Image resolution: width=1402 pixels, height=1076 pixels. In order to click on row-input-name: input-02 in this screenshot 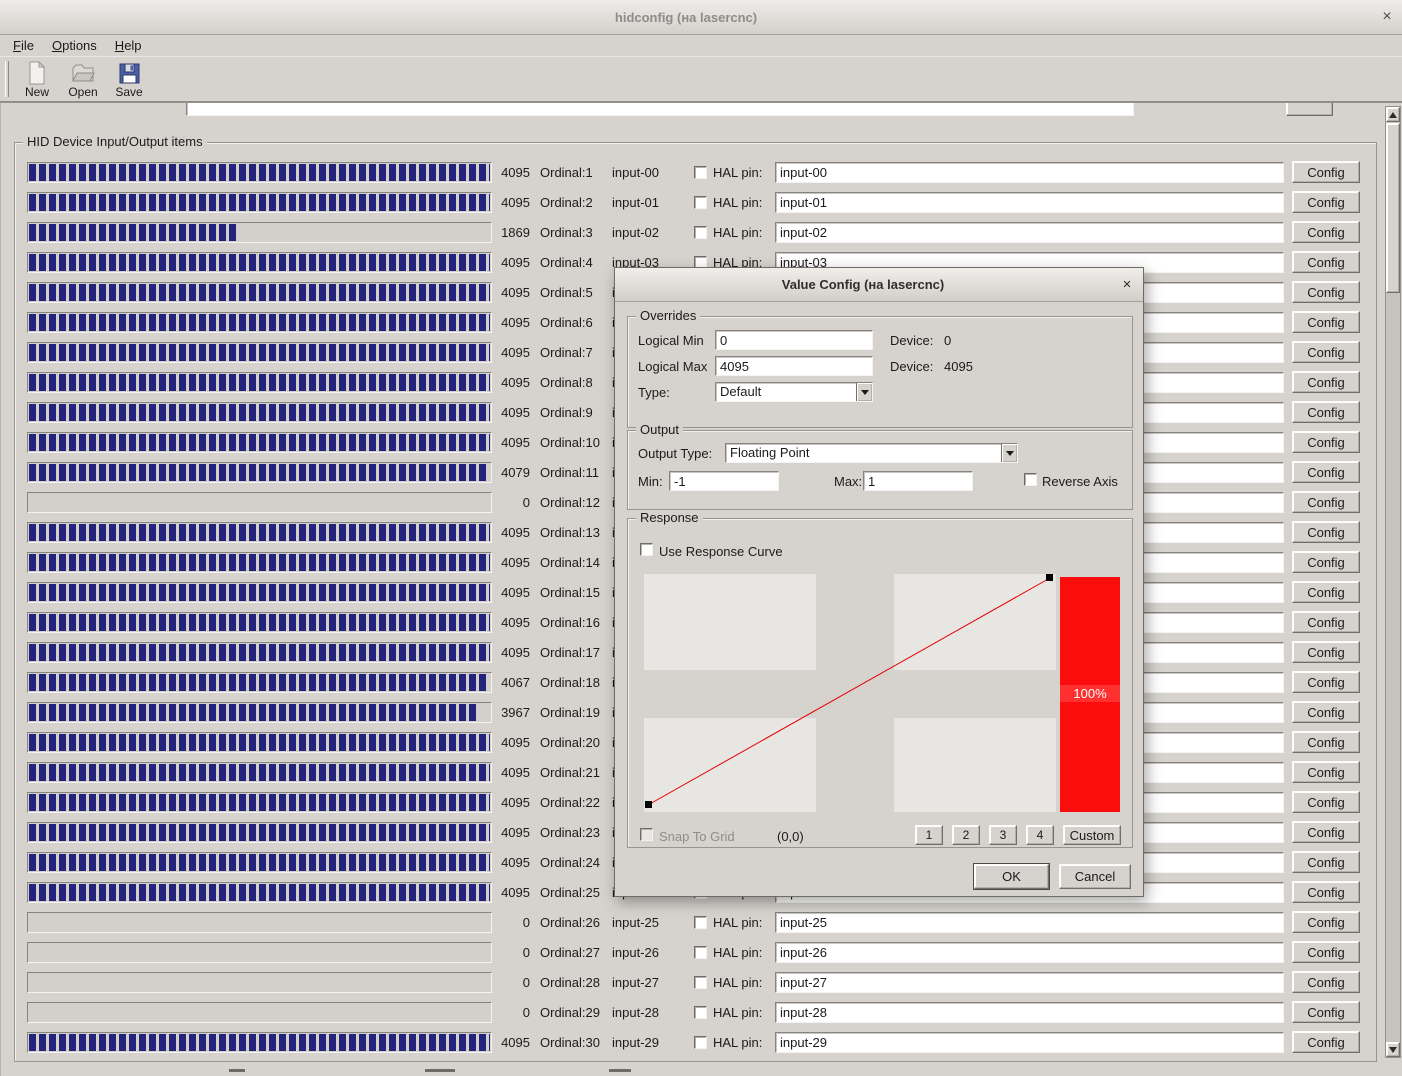, I will do `click(635, 232)`.